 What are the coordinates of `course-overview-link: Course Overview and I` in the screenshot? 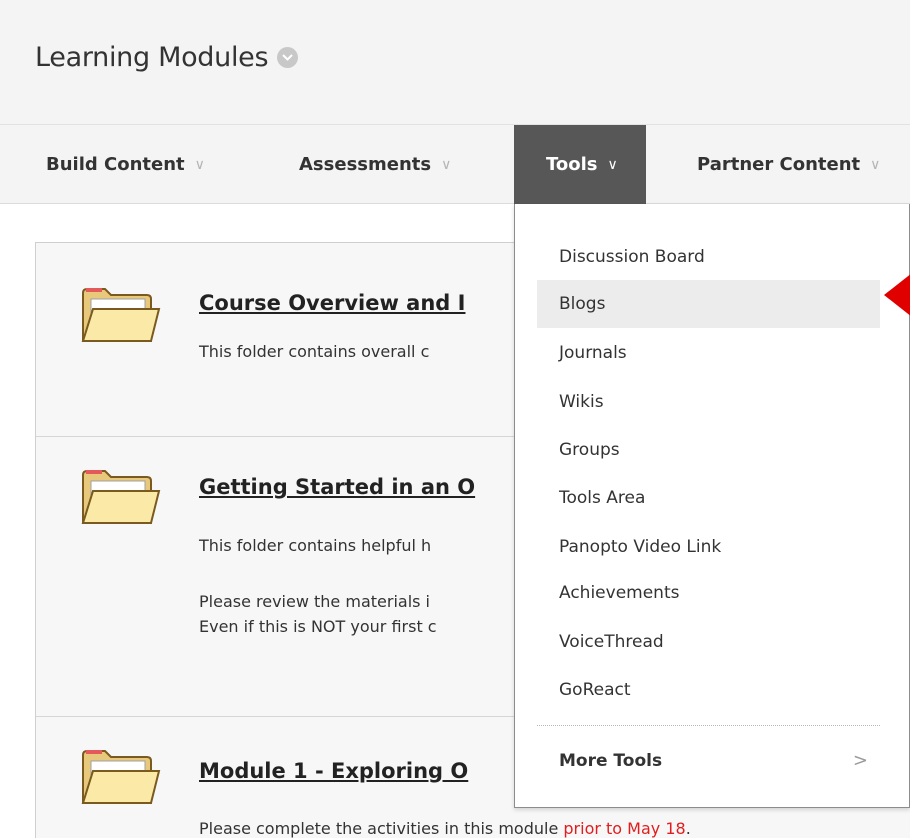 It's located at (332, 303).